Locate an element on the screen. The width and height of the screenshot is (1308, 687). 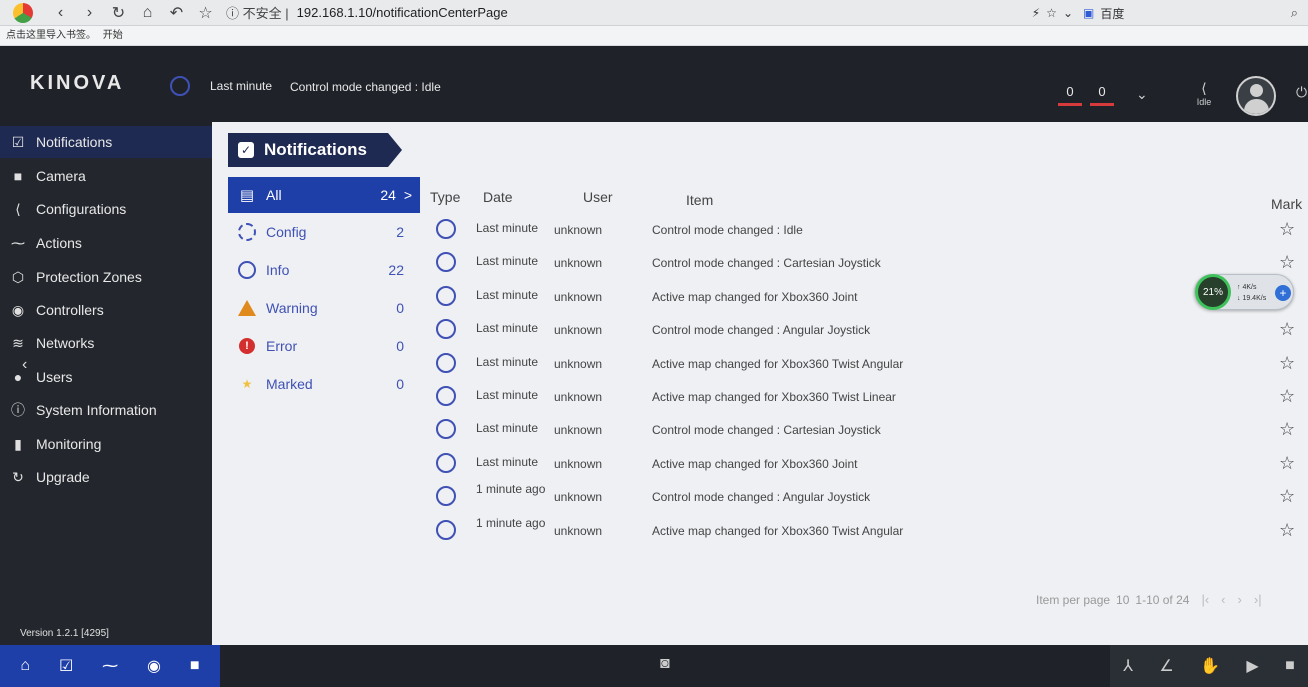
user-avatar is located at coordinates (1256, 96).